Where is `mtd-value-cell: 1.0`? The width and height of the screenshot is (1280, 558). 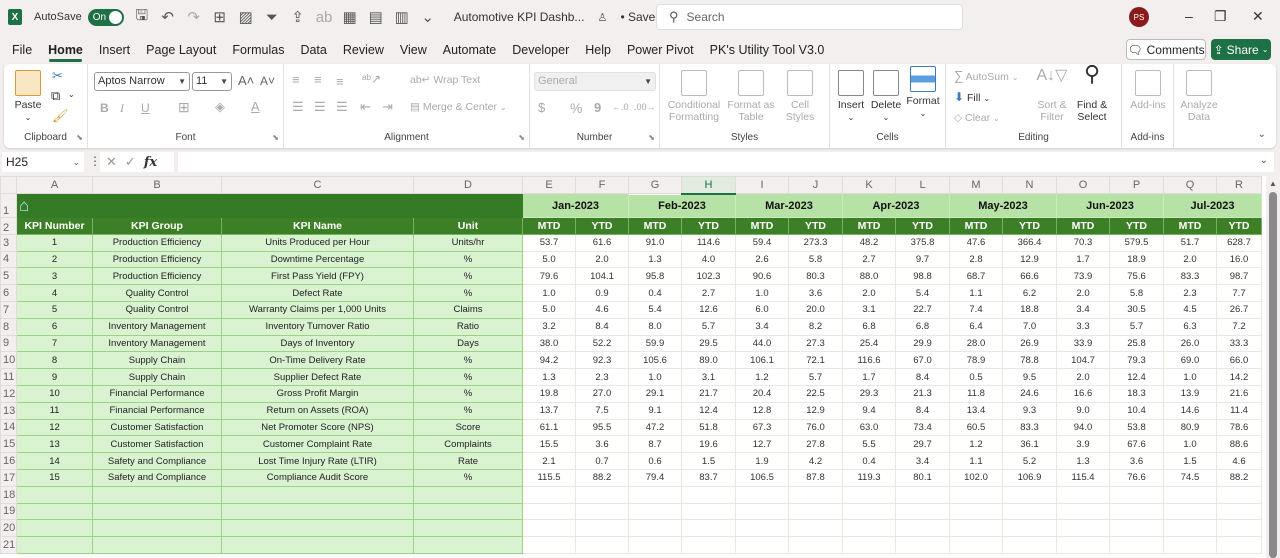
mtd-value-cell: 1.0 is located at coordinates (1190, 444).